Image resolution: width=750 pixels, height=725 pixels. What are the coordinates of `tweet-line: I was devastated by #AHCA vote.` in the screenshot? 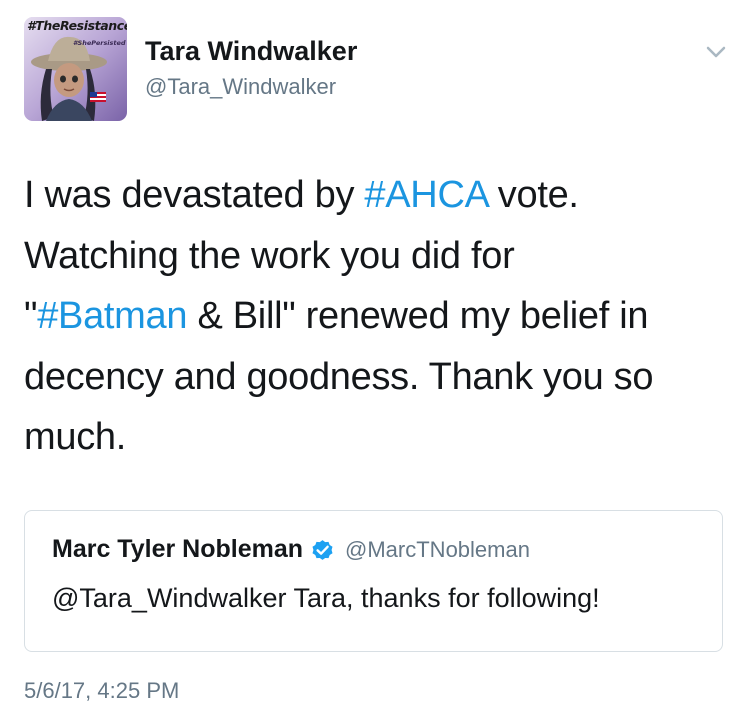 It's located at (374, 195).